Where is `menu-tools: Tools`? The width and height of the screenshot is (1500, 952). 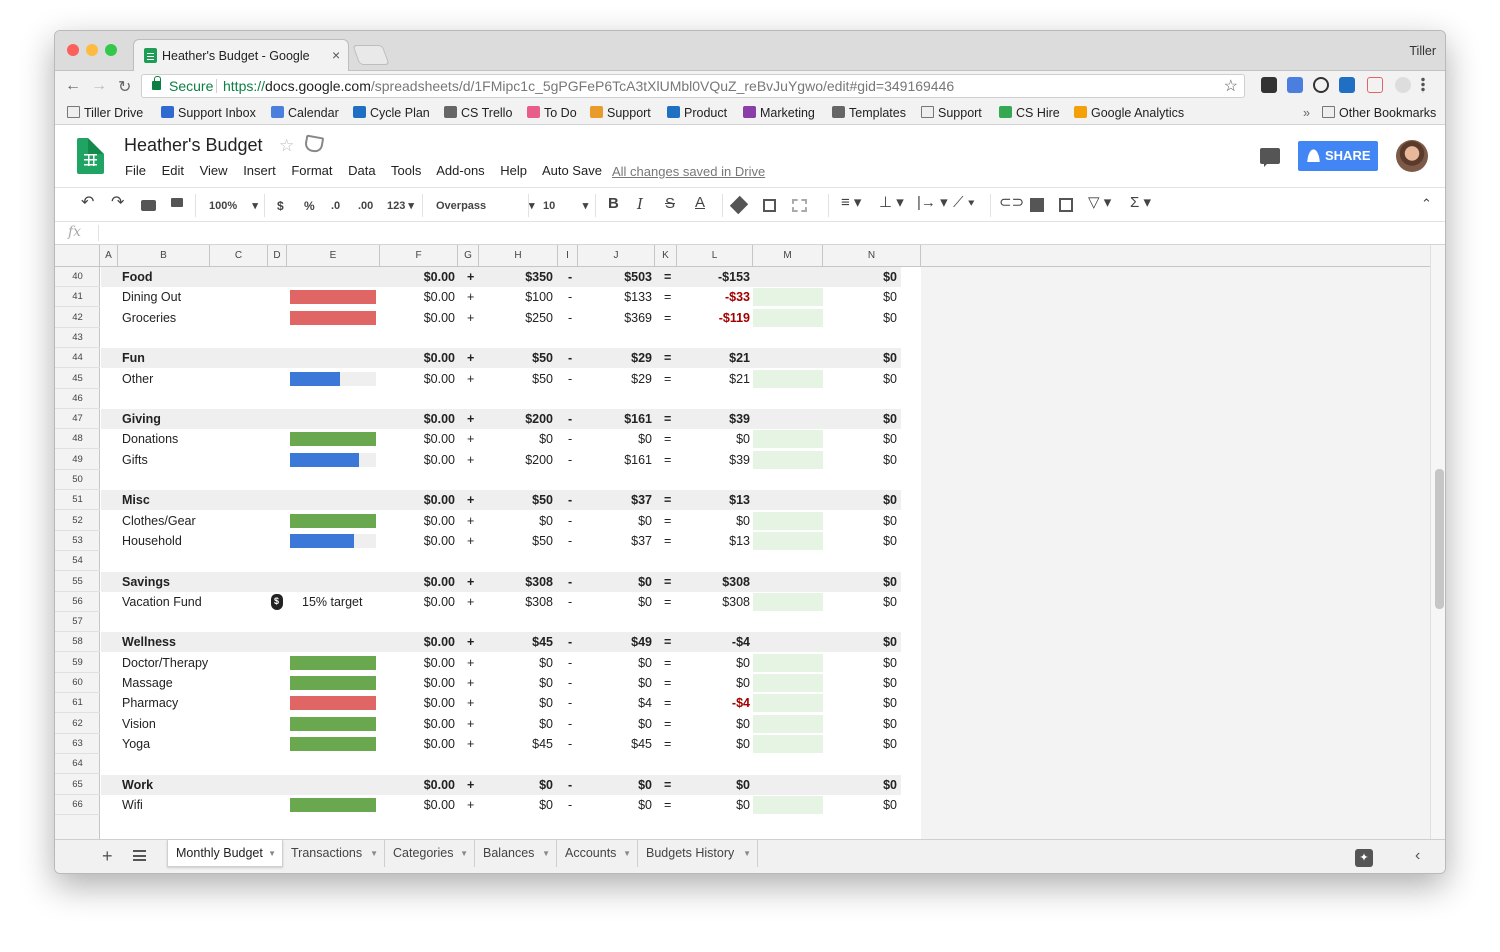 menu-tools: Tools is located at coordinates (406, 170).